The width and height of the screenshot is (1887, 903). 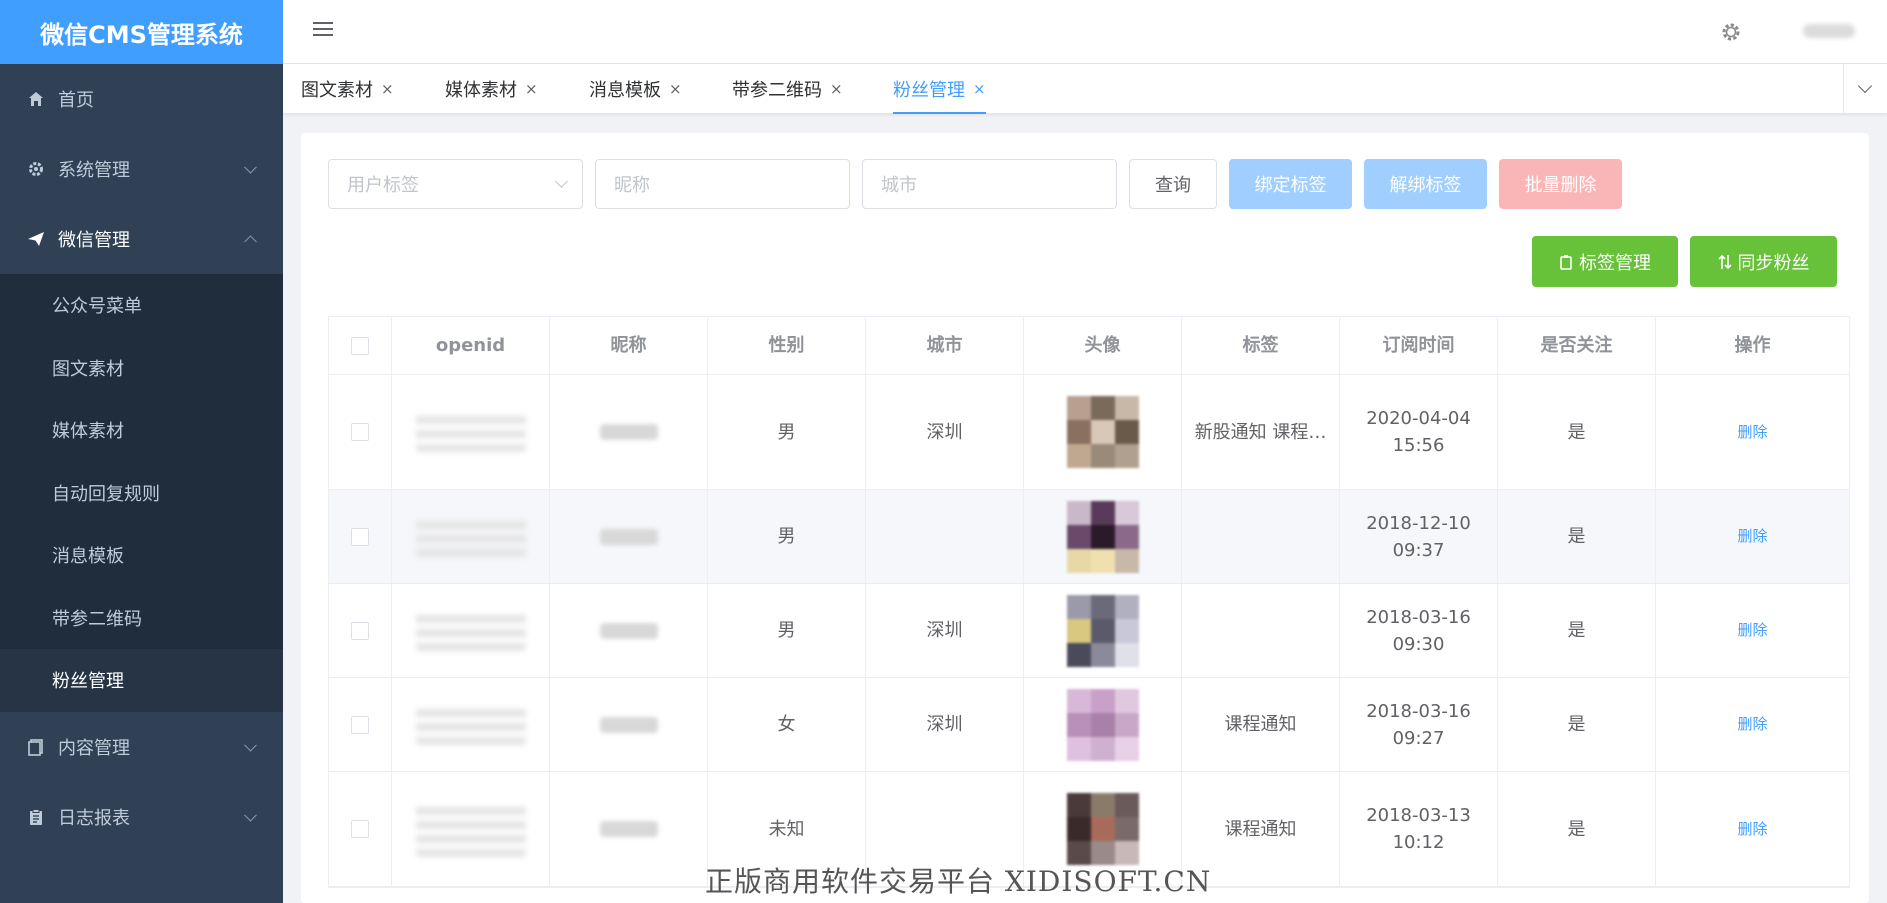 I want to click on hamburger-icon, so click(x=323, y=31).